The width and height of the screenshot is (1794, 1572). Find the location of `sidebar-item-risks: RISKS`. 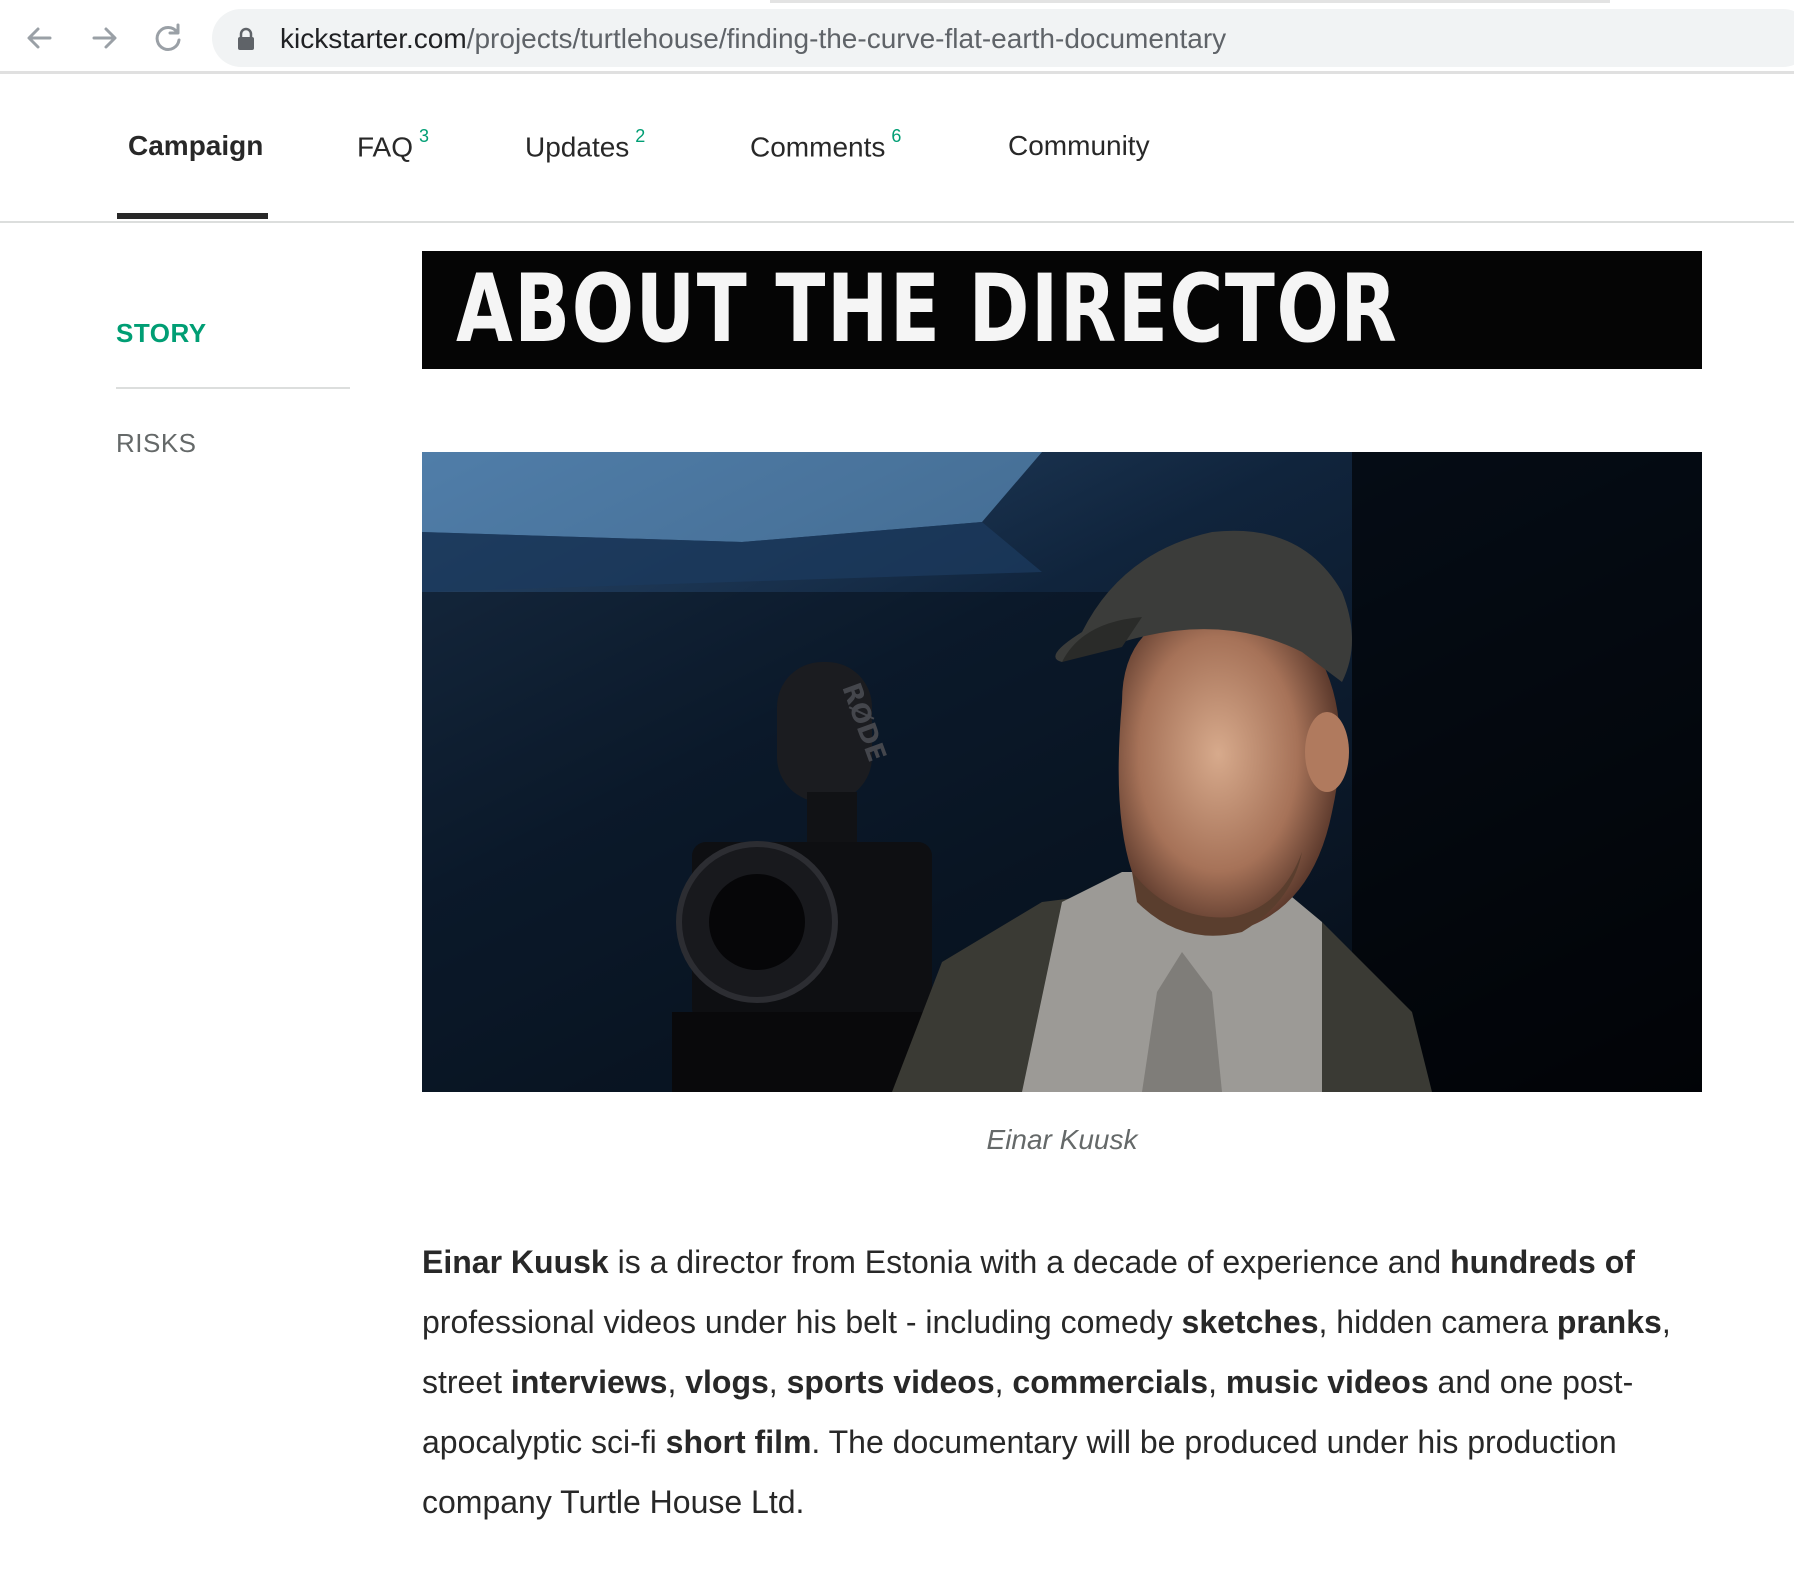

sidebar-item-risks: RISKS is located at coordinates (156, 443).